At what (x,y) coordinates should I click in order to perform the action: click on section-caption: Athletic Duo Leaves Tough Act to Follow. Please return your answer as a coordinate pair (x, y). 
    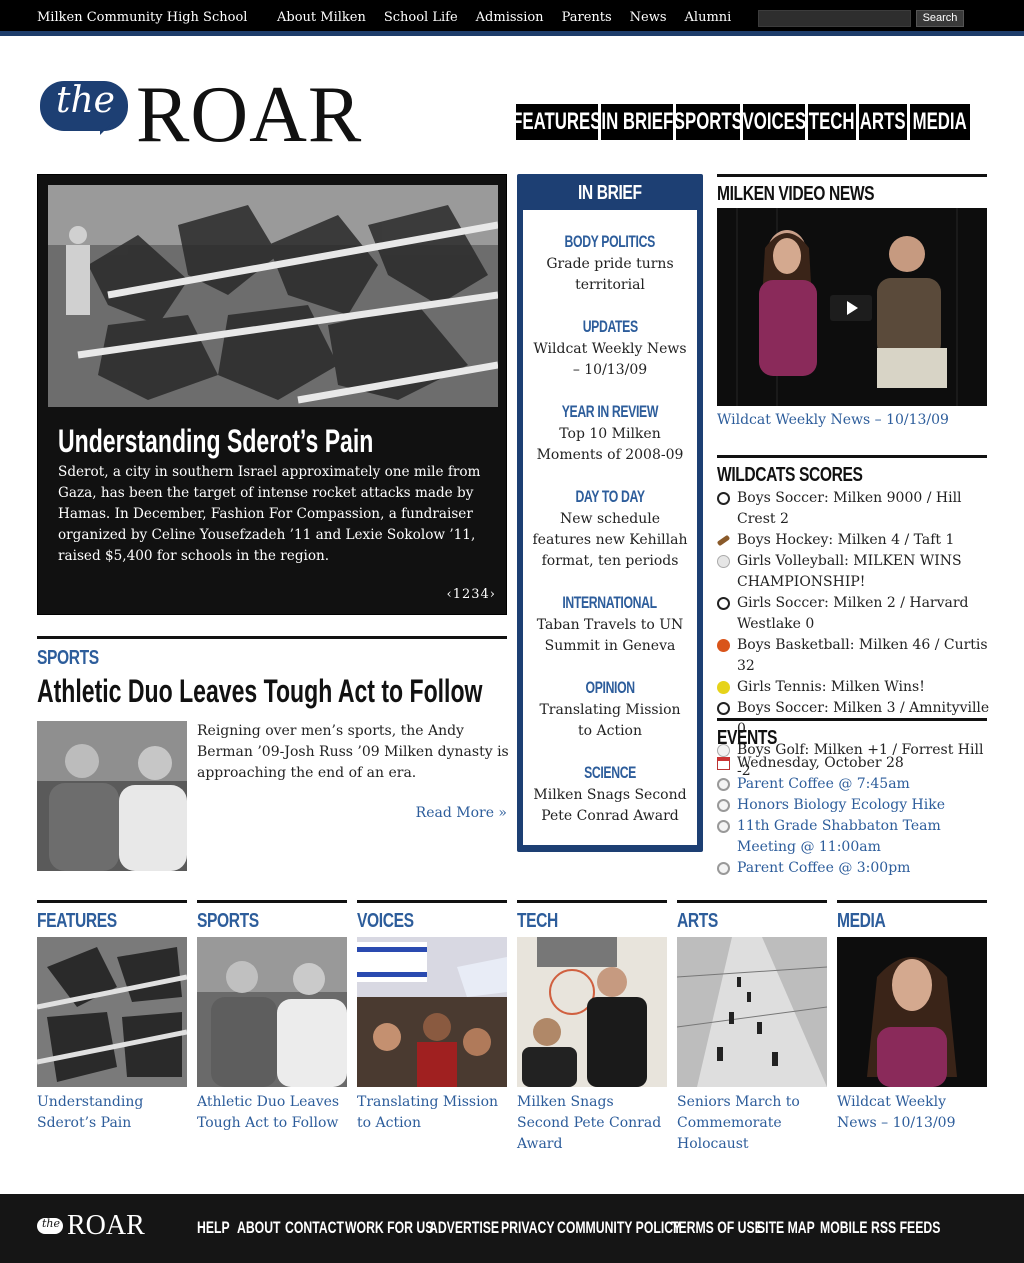
    Looking at the image, I should click on (273, 1113).